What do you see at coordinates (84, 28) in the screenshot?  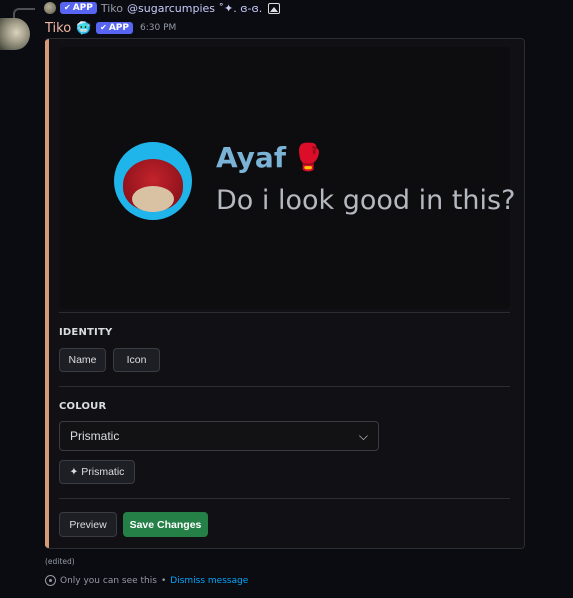 I see `author-emoji: 🥶` at bounding box center [84, 28].